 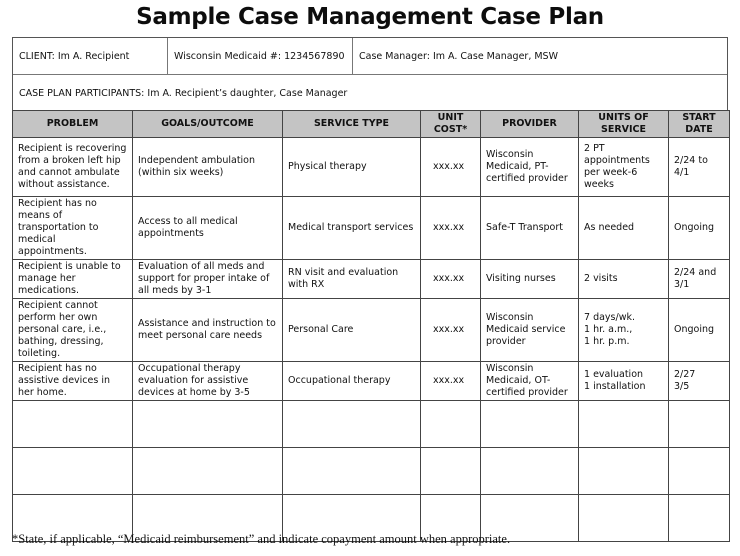 What do you see at coordinates (699, 129) in the screenshot?
I see `header-text: DATE` at bounding box center [699, 129].